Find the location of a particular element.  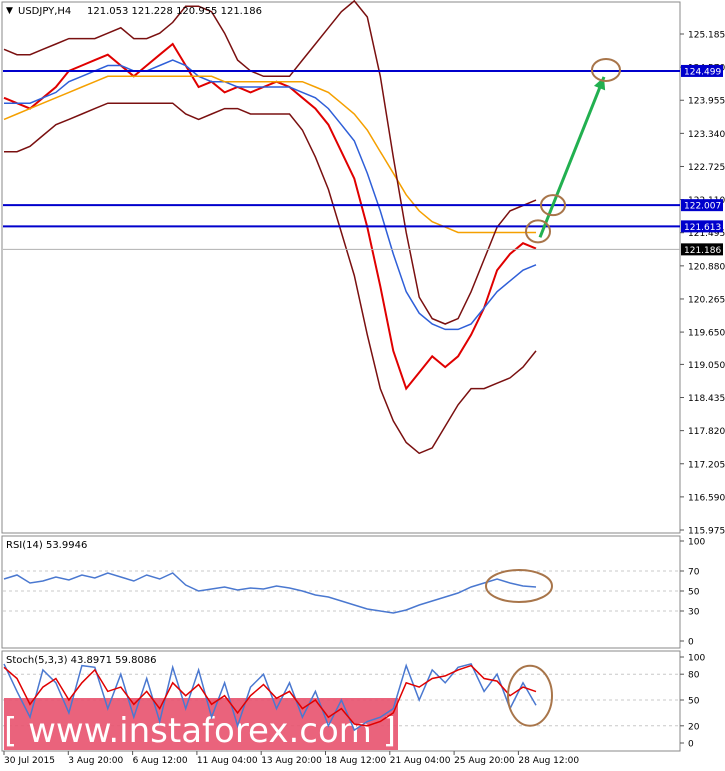

y-tick-label: 123.955 is located at coordinates (706, 102).